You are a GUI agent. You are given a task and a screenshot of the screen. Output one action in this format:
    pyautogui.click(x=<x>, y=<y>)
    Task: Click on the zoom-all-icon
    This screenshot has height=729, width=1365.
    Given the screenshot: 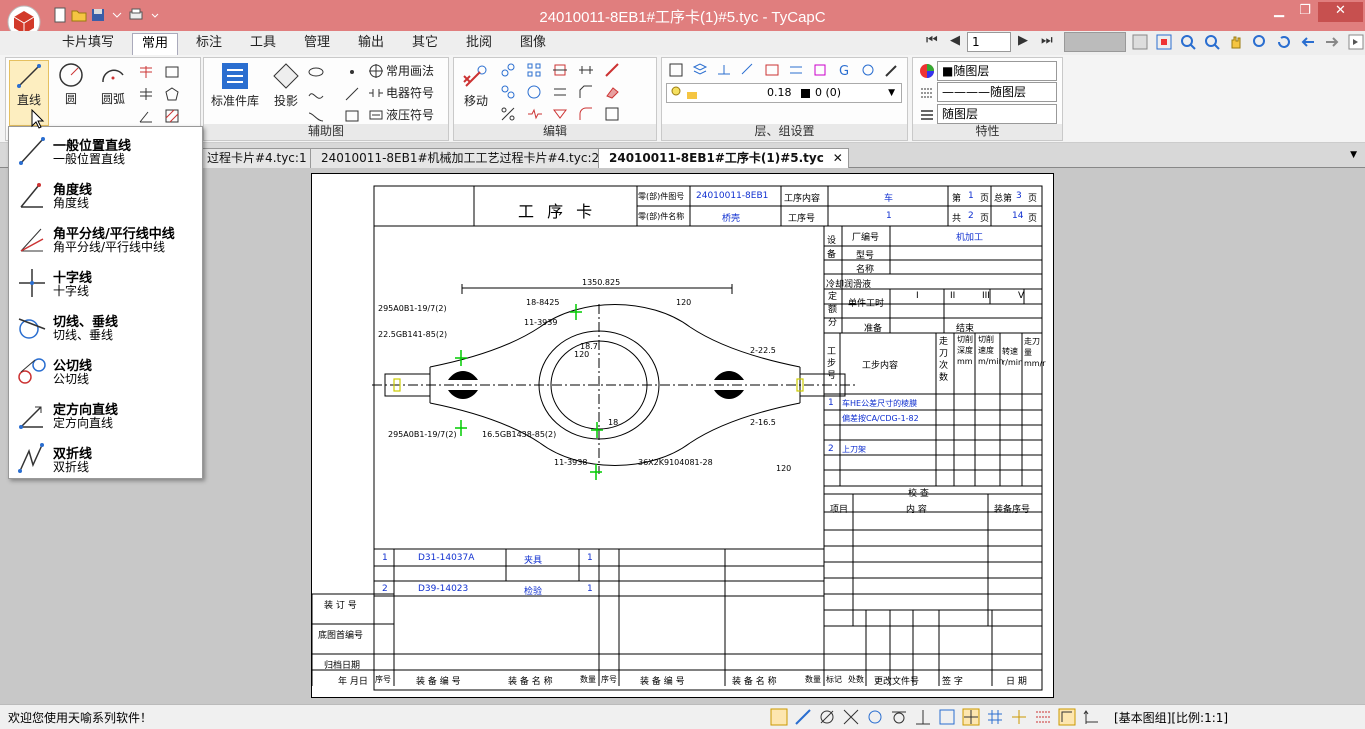 What is the action you would take?
    pyautogui.click(x=1164, y=43)
    